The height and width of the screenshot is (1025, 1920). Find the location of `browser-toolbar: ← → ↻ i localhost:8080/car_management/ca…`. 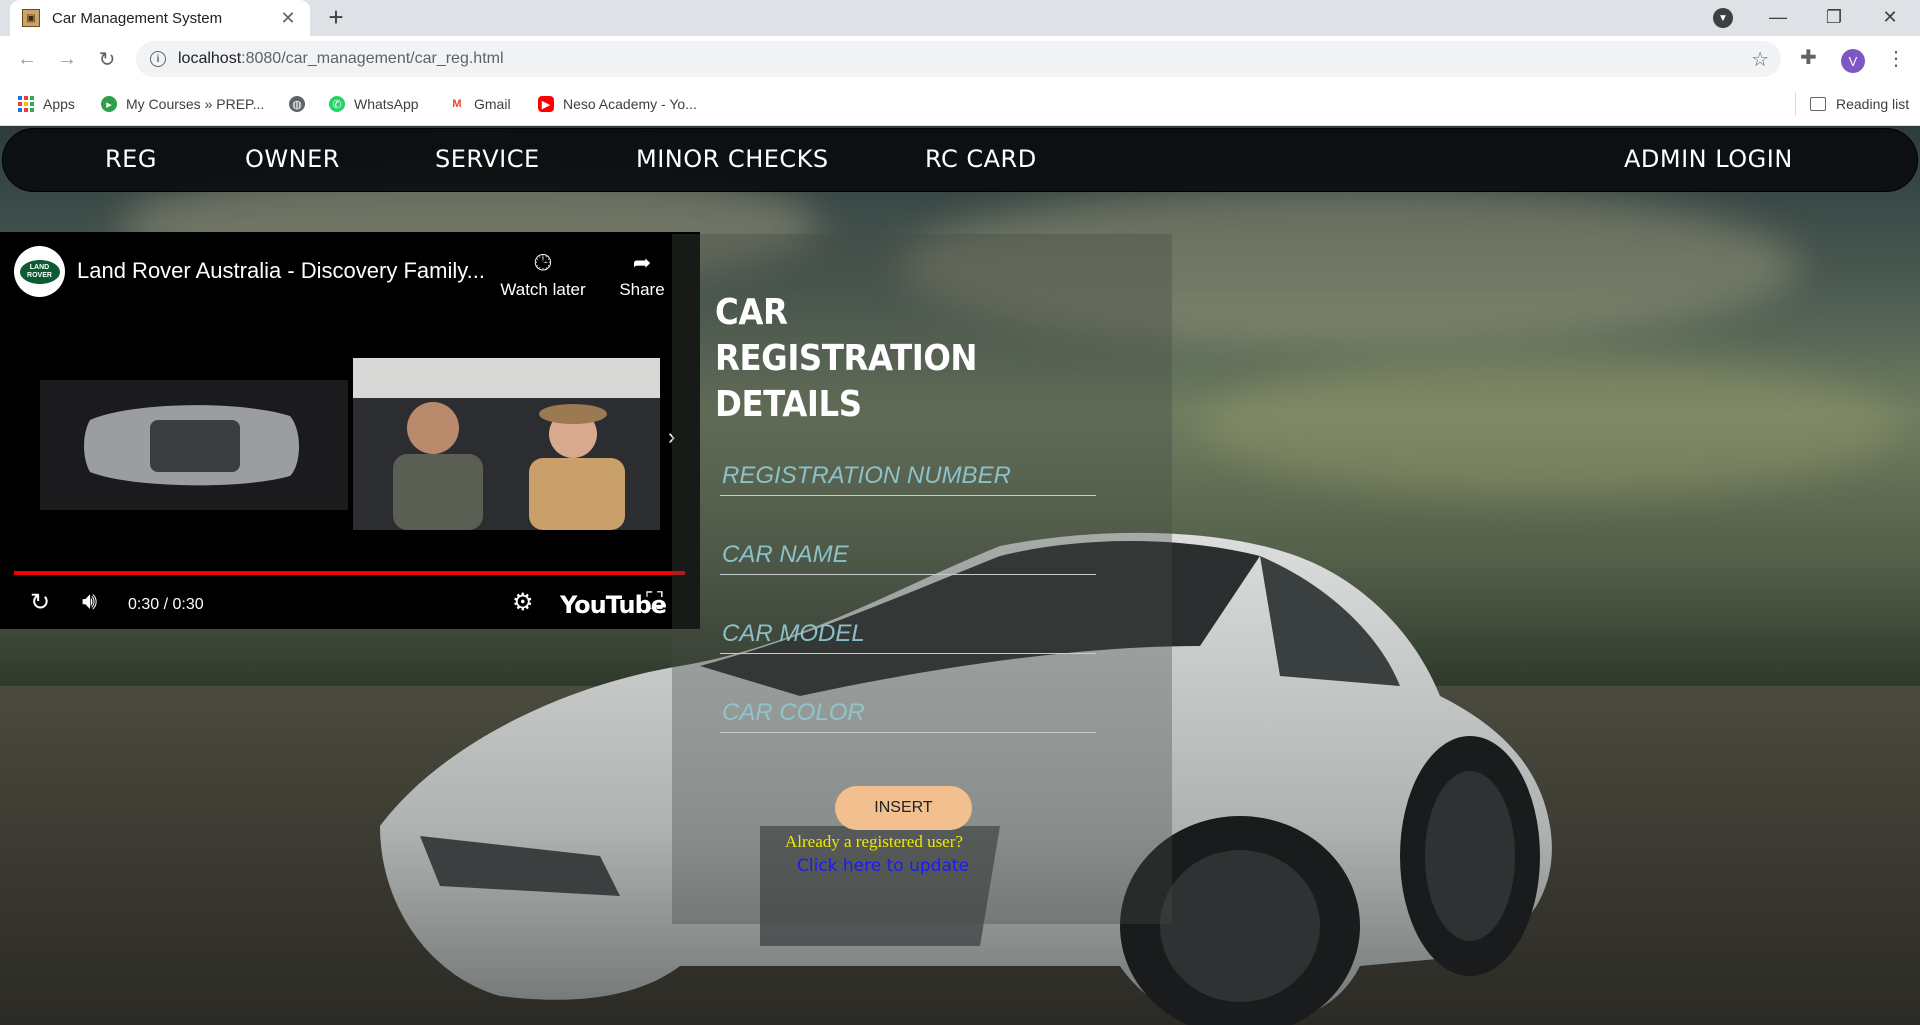

browser-toolbar: ← → ↻ i localhost:8080/car_management/ca… is located at coordinates (960, 59).